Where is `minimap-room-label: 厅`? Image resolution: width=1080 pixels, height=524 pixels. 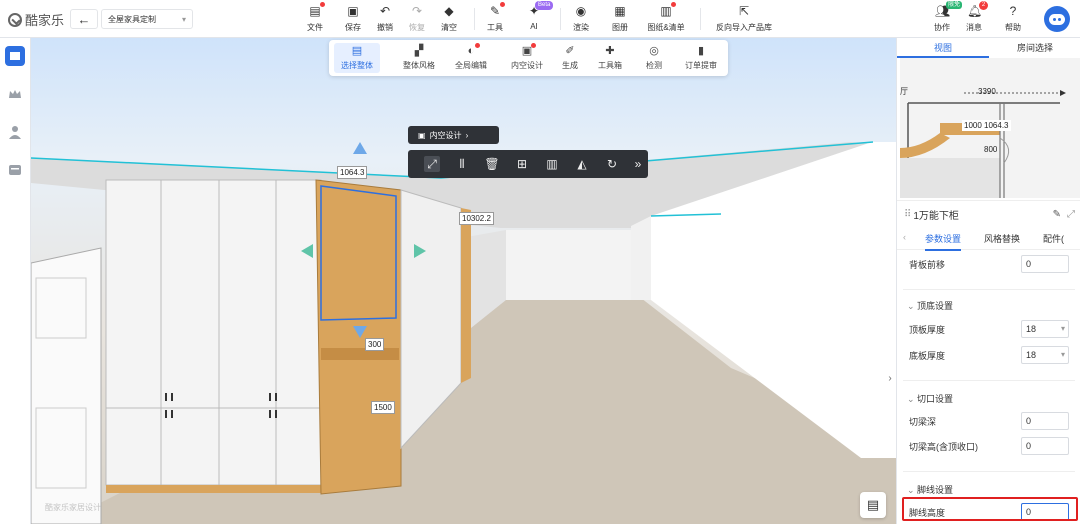
minimap-room-label: 厅 is located at coordinates (904, 91).